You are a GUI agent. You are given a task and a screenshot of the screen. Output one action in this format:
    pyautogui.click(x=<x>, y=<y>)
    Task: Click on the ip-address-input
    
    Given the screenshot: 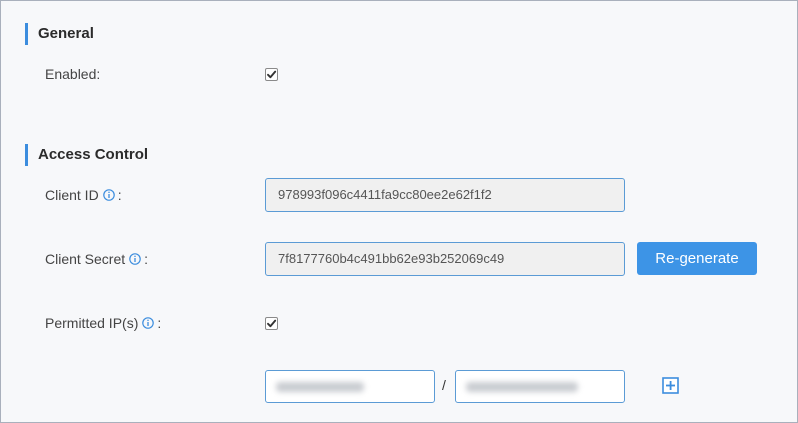 What is the action you would take?
    pyautogui.click(x=350, y=386)
    